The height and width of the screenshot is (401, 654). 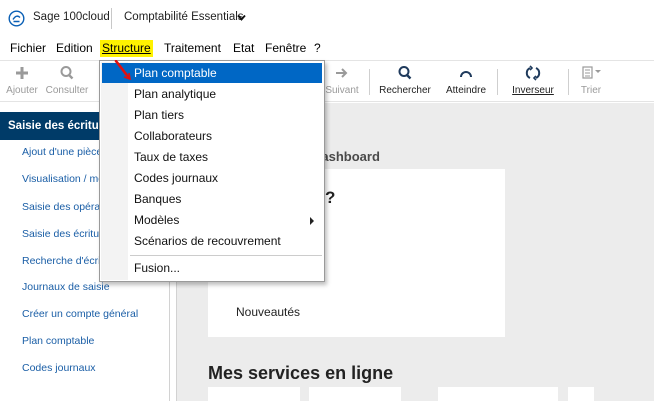 What do you see at coordinates (317, 48) in the screenshot?
I see `menu-help: ?` at bounding box center [317, 48].